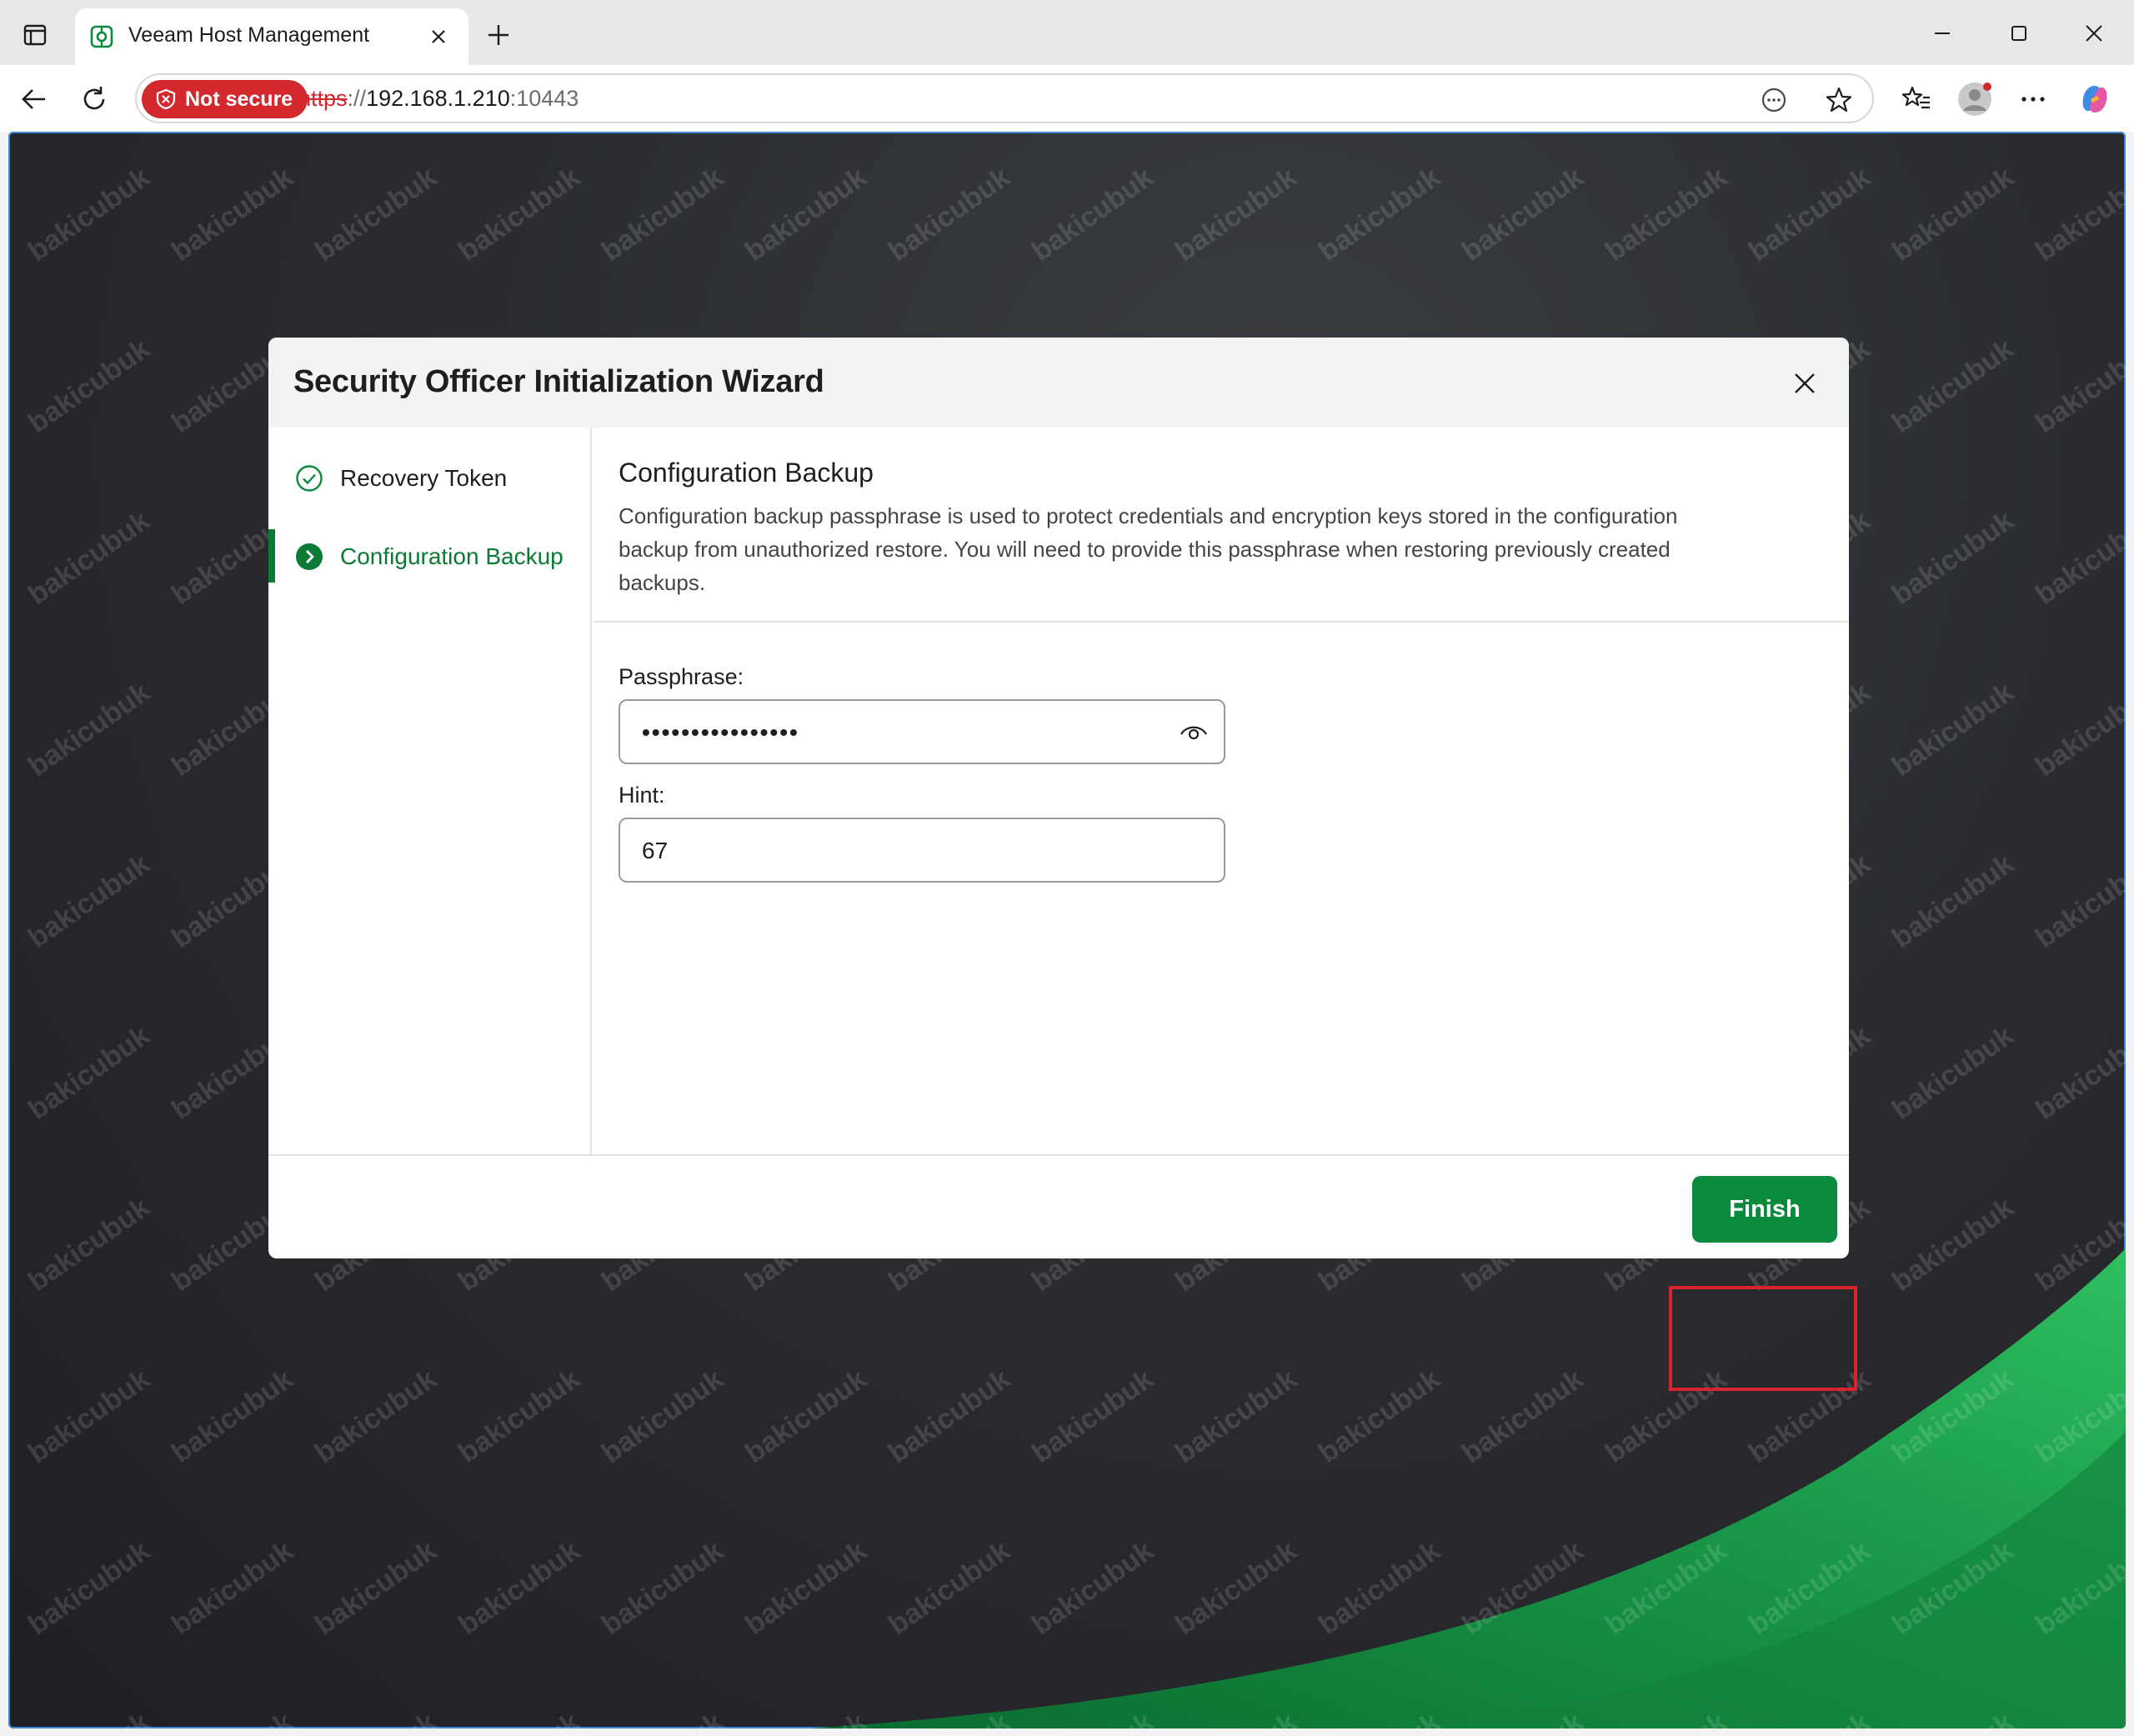  What do you see at coordinates (498, 35) in the screenshot?
I see `new-tab-plus-icon` at bounding box center [498, 35].